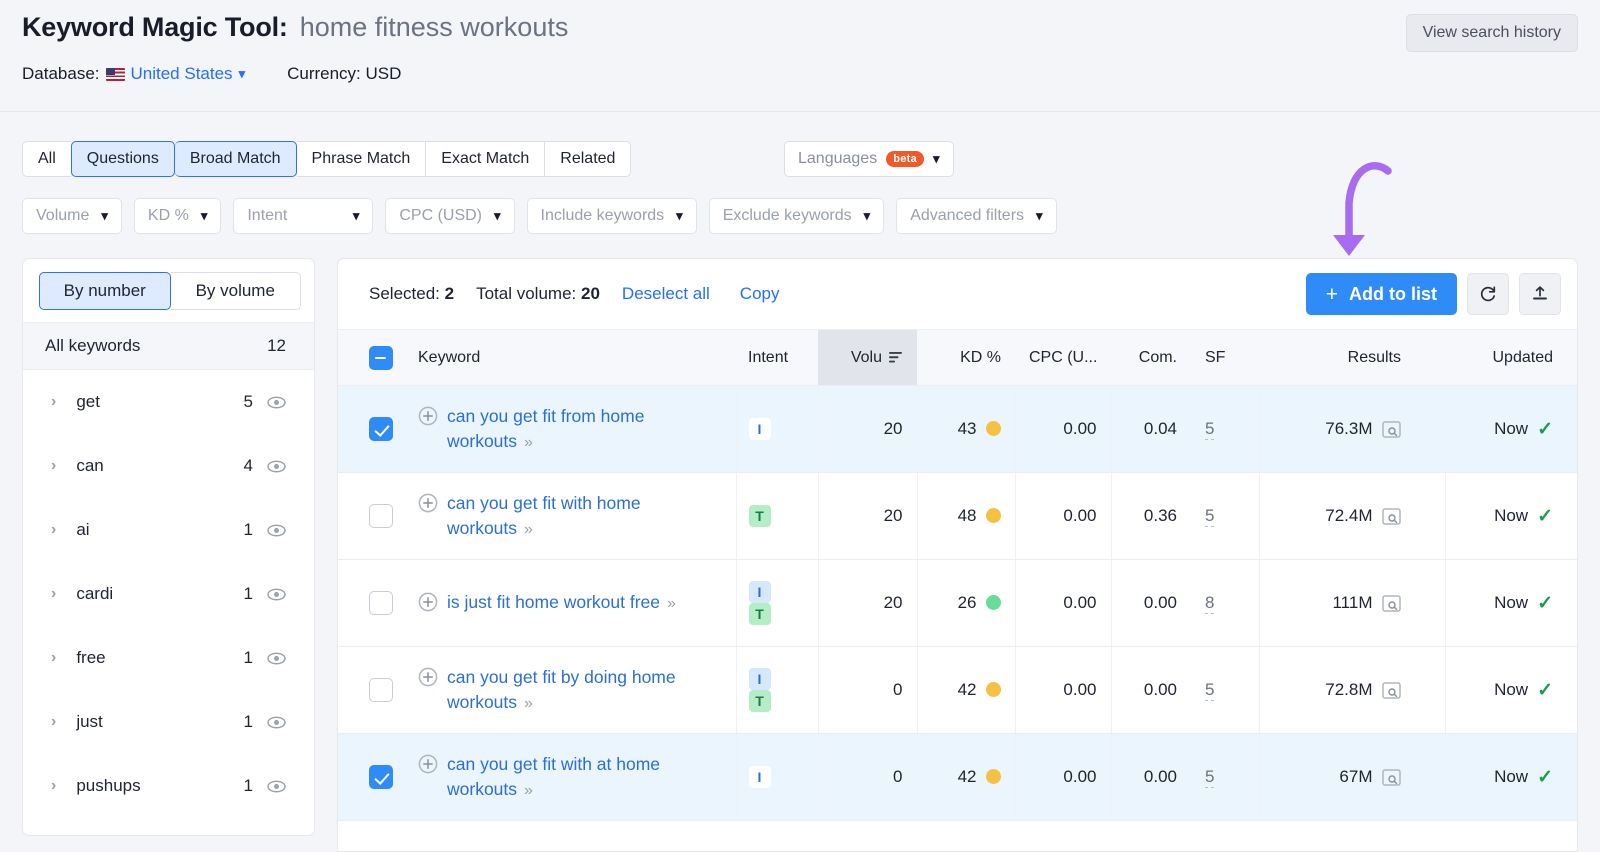  What do you see at coordinates (122, 159) in the screenshot?
I see `tab-questions: Questions` at bounding box center [122, 159].